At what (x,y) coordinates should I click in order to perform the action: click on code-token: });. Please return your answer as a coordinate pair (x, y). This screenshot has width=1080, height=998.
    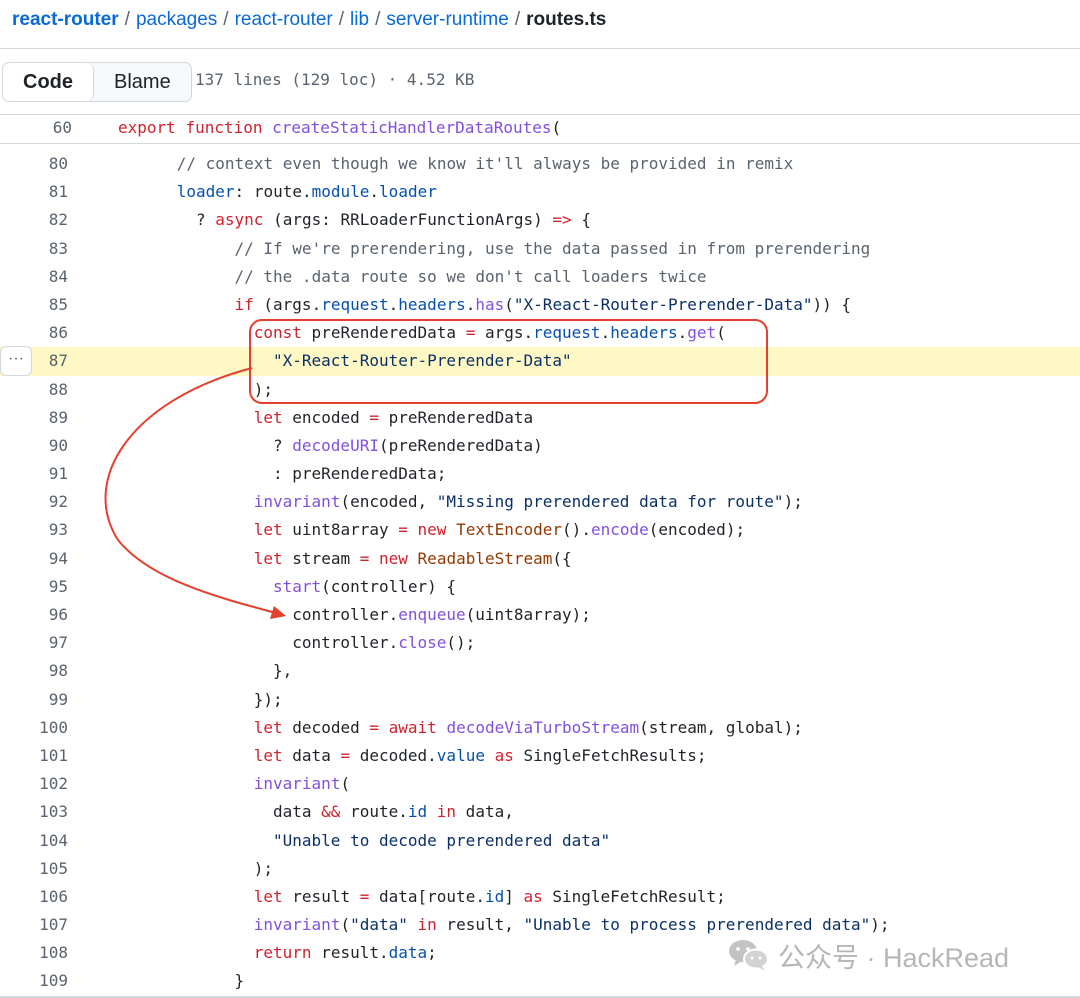
    Looking at the image, I should click on (268, 699).